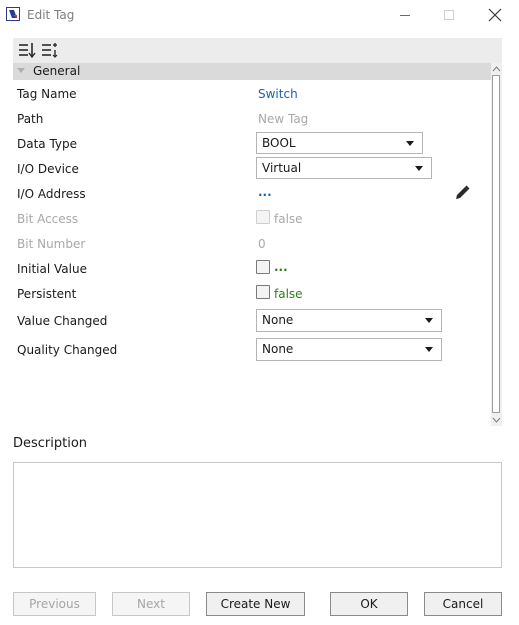  Describe the element at coordinates (282, 168) in the screenshot. I see `io-device-value: Virtual` at that location.